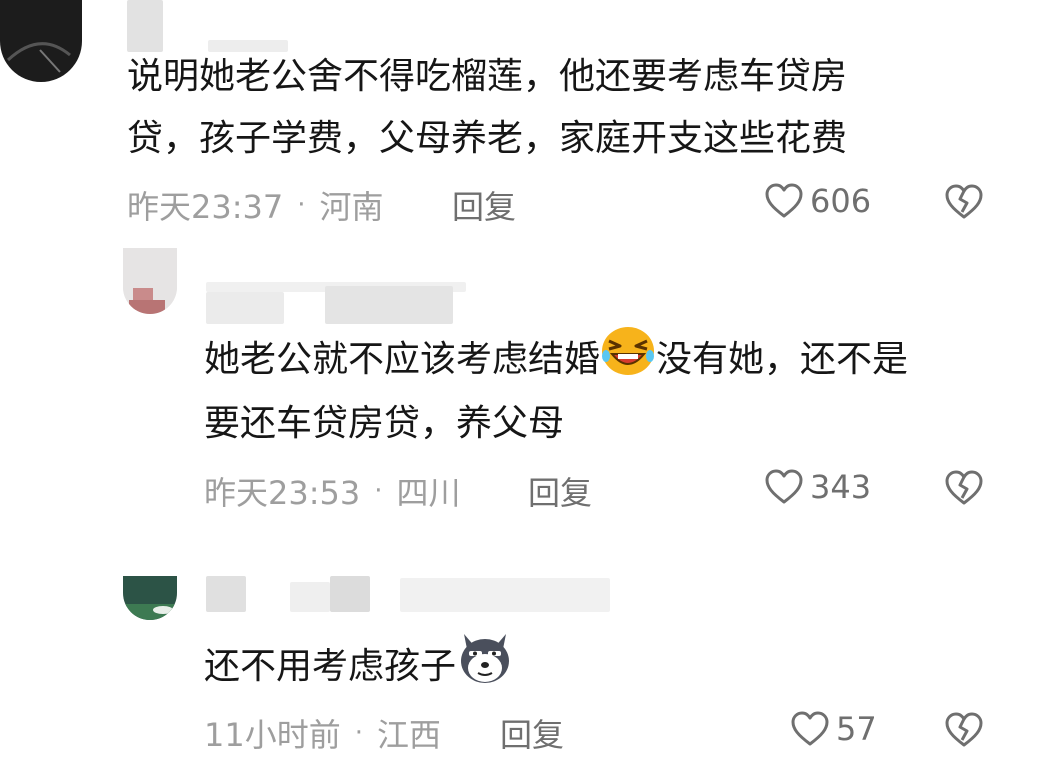  Describe the element at coordinates (628, 361) in the screenshot. I see `laughing-emoji-icon` at that location.